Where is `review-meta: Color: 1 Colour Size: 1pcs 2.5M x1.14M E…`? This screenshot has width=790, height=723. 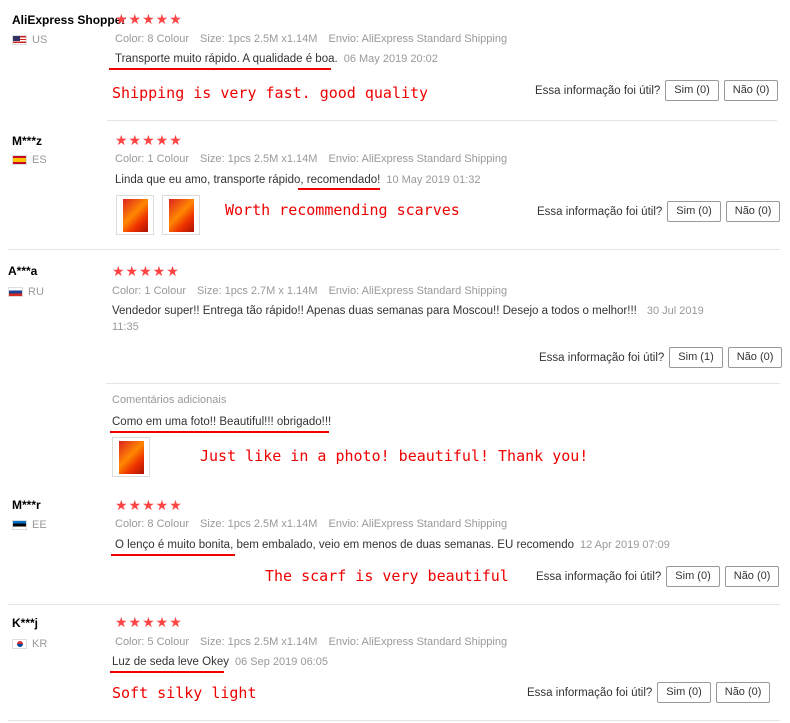 review-meta: Color: 1 Colour Size: 1pcs 2.5M x1.14M E… is located at coordinates (311, 159).